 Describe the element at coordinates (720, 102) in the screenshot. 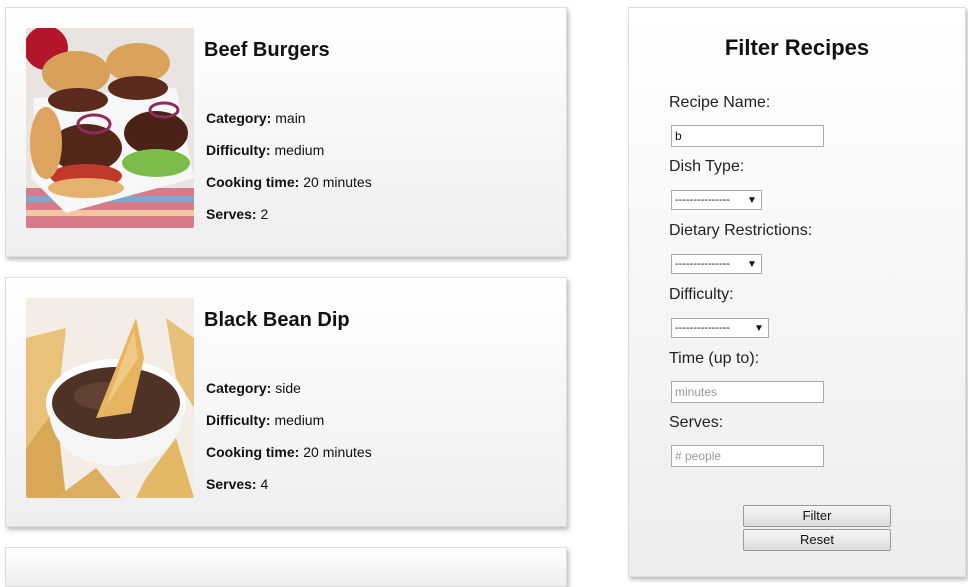

I see `recipe-name-label: Recipe Name:` at that location.